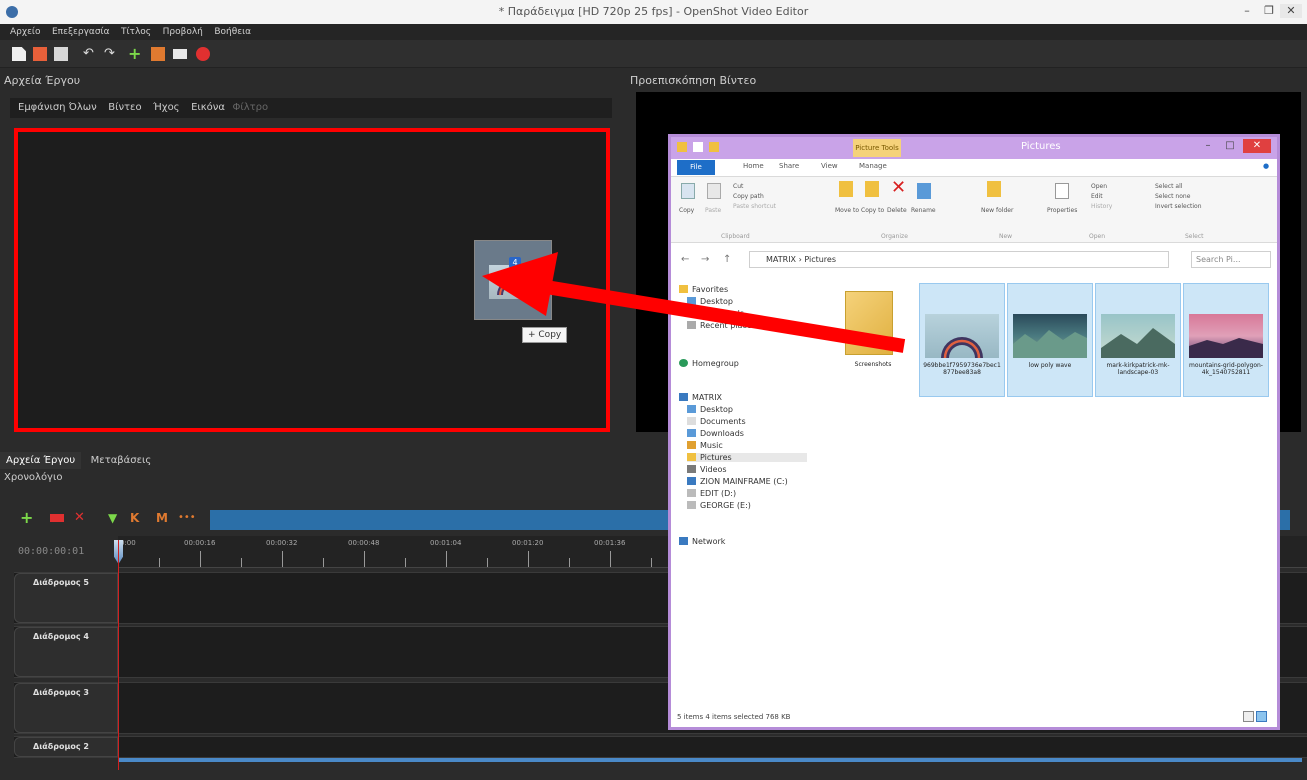 This screenshot has width=1307, height=780. Describe the element at coordinates (688, 191) in the screenshot. I see `copy-icon` at that location.